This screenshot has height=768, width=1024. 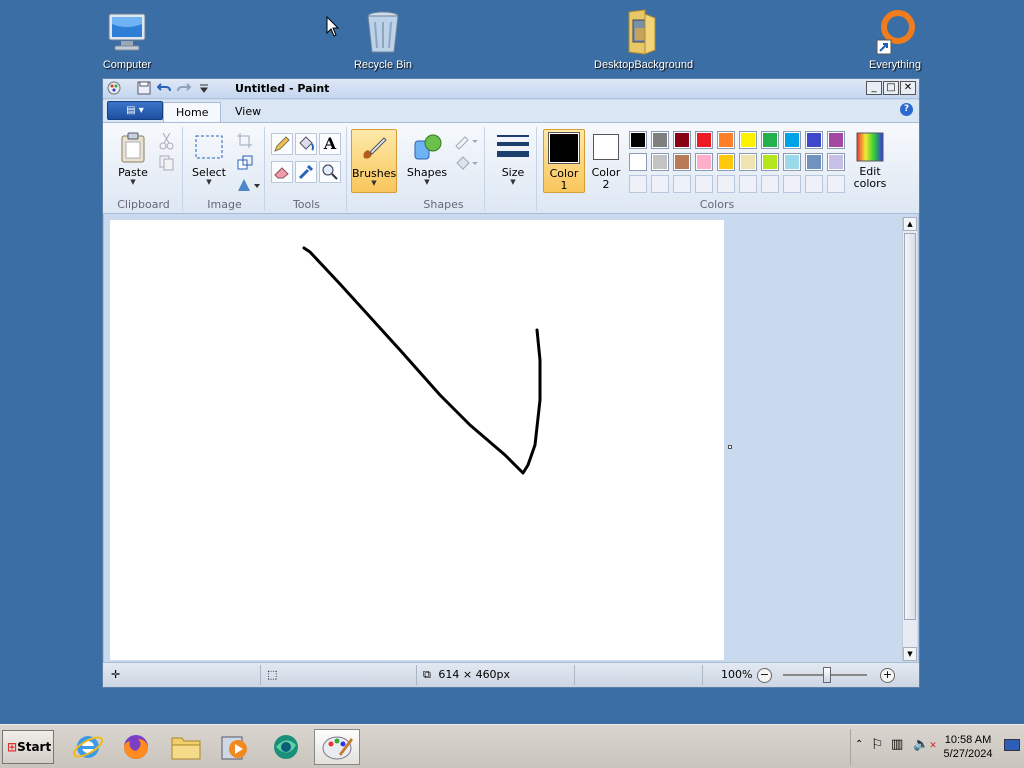 What do you see at coordinates (427, 674) in the screenshot?
I see `image-size-icon: ⧉` at bounding box center [427, 674].